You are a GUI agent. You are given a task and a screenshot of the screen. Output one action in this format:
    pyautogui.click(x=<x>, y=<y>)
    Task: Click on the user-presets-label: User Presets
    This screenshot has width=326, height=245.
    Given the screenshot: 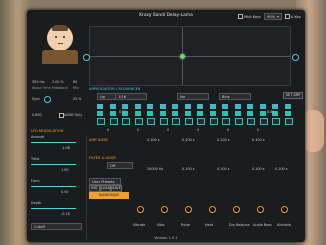 What is the action you would take?
    pyautogui.click(x=103, y=181)
    